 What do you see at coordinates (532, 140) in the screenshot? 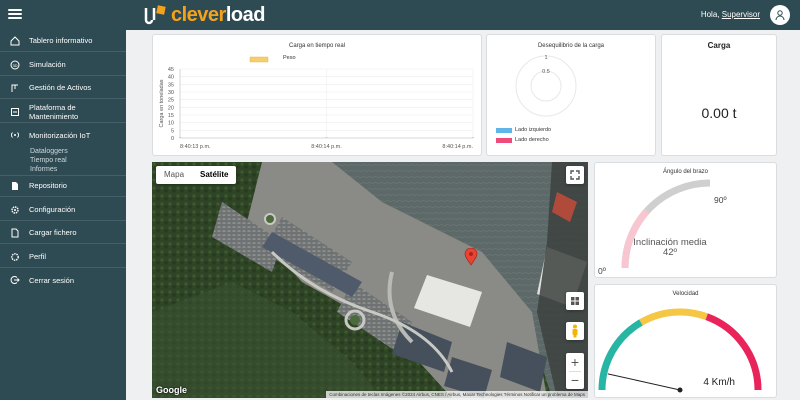
I see `legend-right-label: Lado derecho` at bounding box center [532, 140].